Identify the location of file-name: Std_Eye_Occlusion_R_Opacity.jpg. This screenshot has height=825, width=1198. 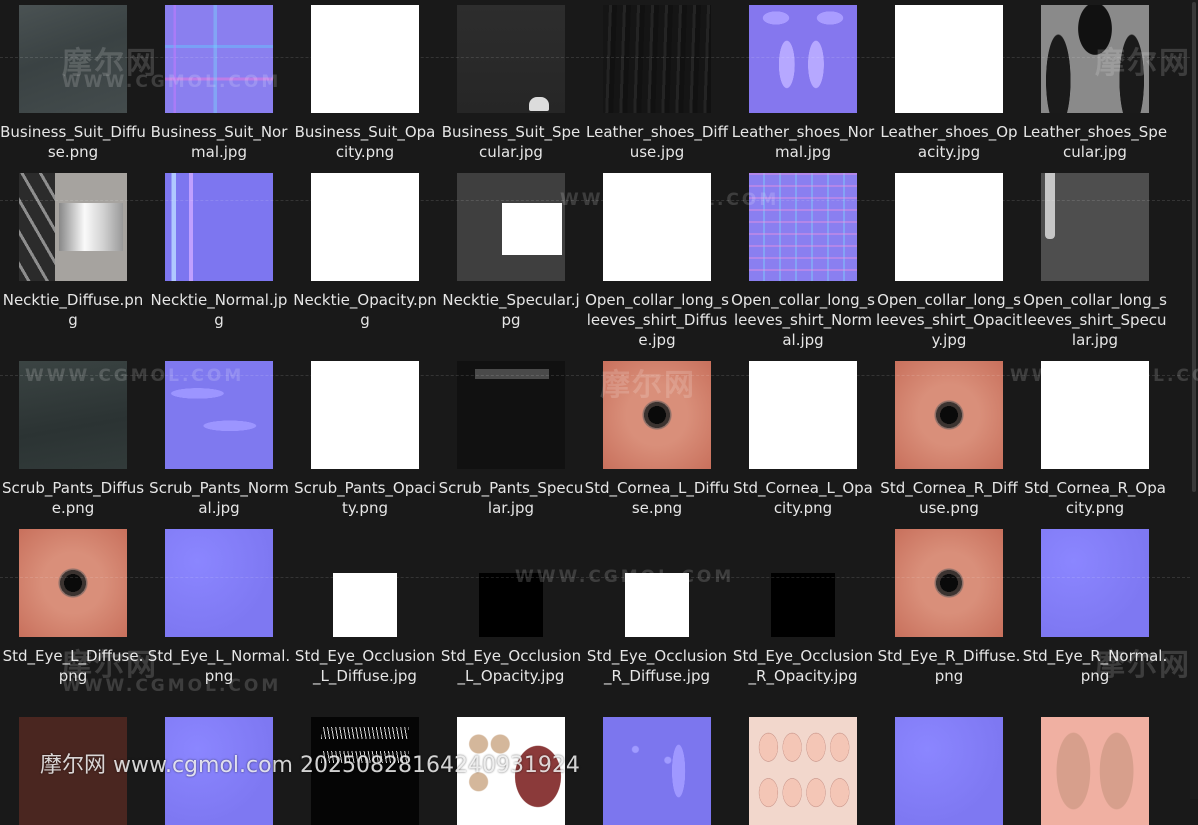
(803, 666).